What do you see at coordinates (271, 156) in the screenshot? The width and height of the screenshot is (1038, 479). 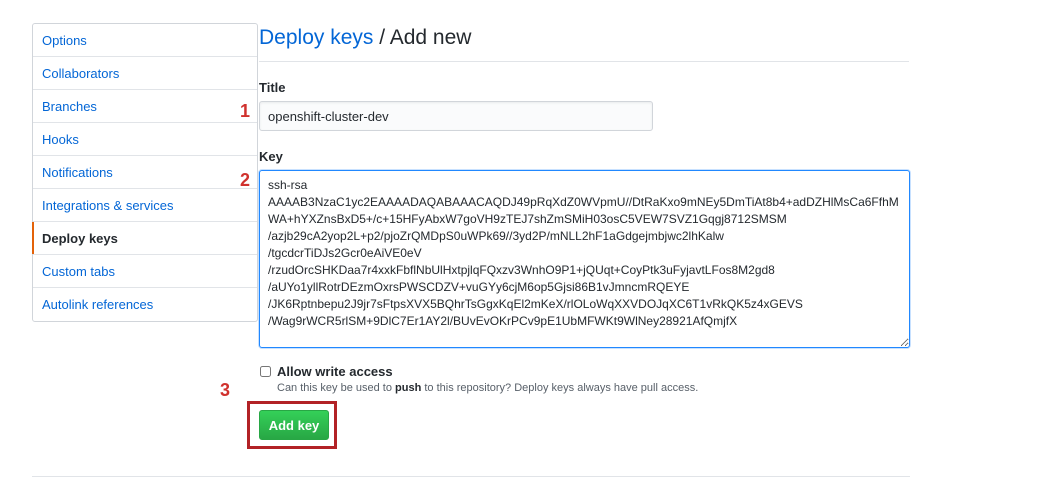 I see `key-label: Key` at bounding box center [271, 156].